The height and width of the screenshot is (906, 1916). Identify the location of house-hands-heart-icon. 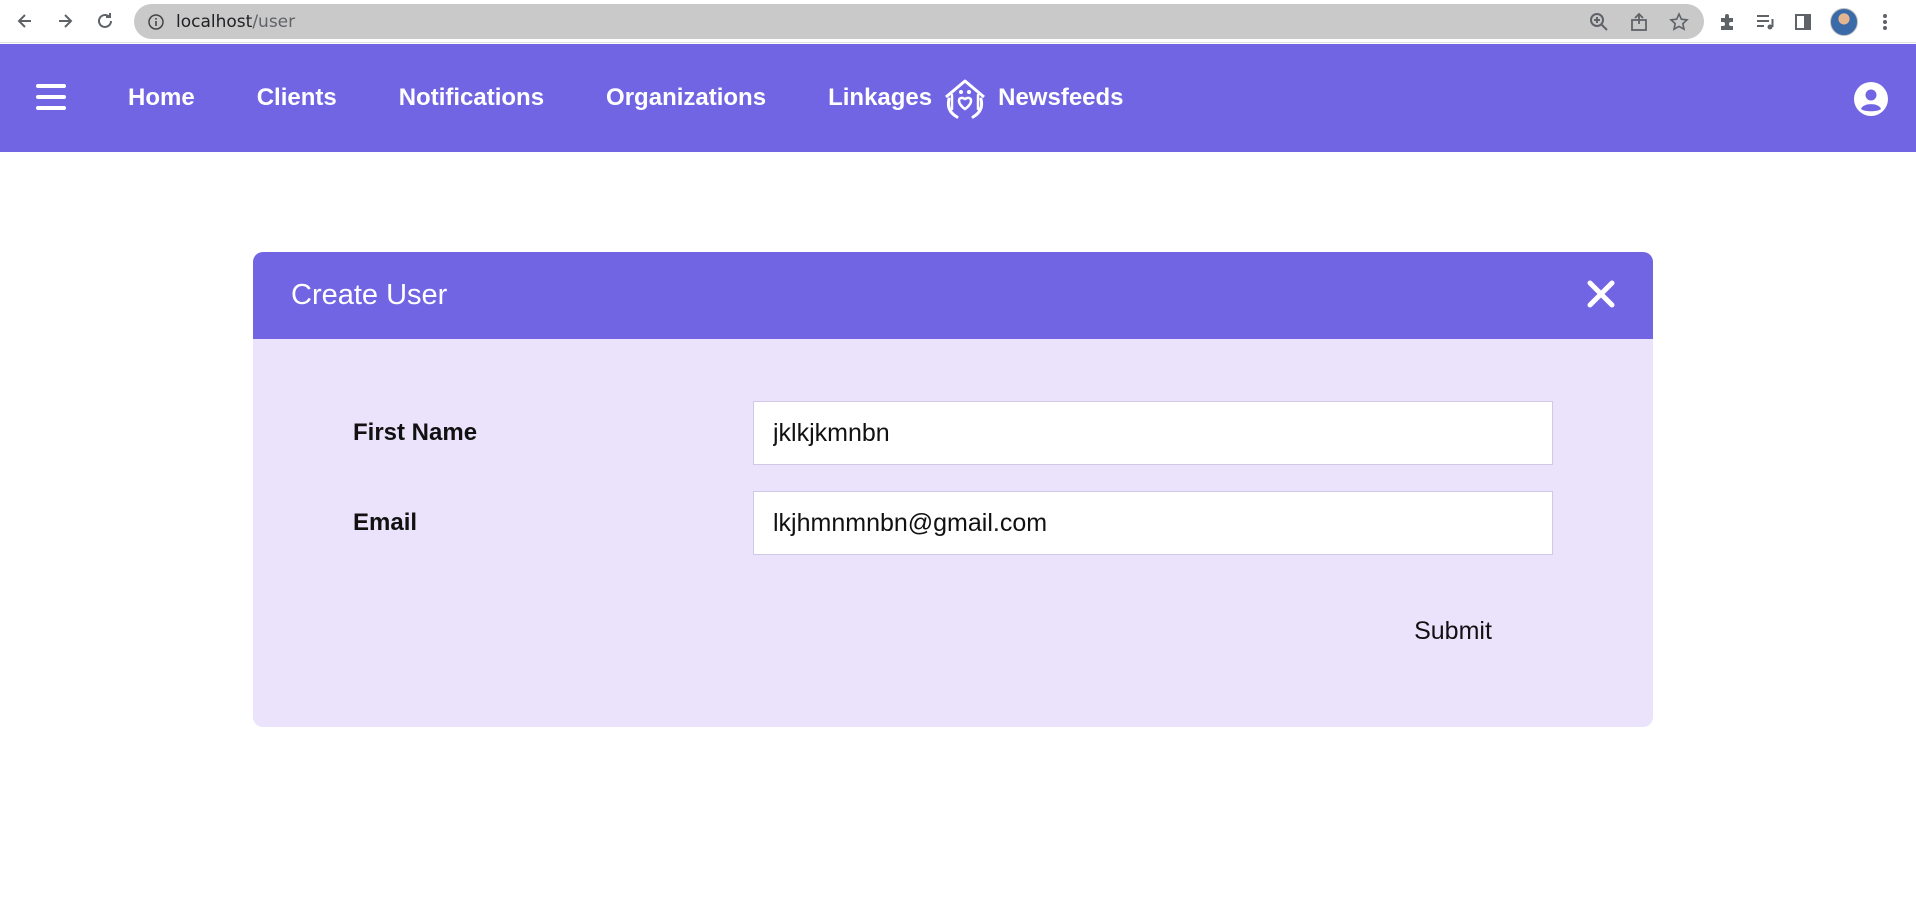
(965, 99).